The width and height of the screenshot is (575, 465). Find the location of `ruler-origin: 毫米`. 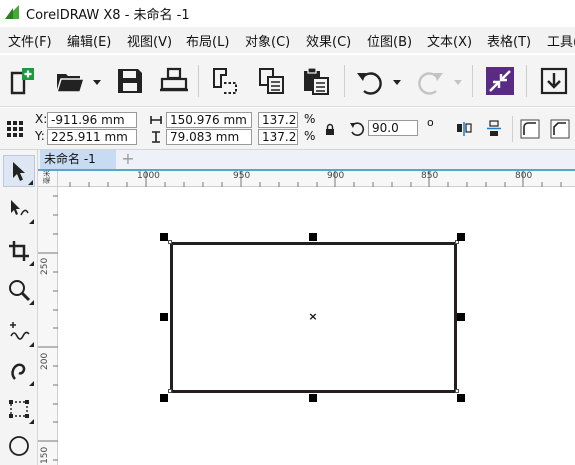

ruler-origin: 毫米 is located at coordinates (48, 178).